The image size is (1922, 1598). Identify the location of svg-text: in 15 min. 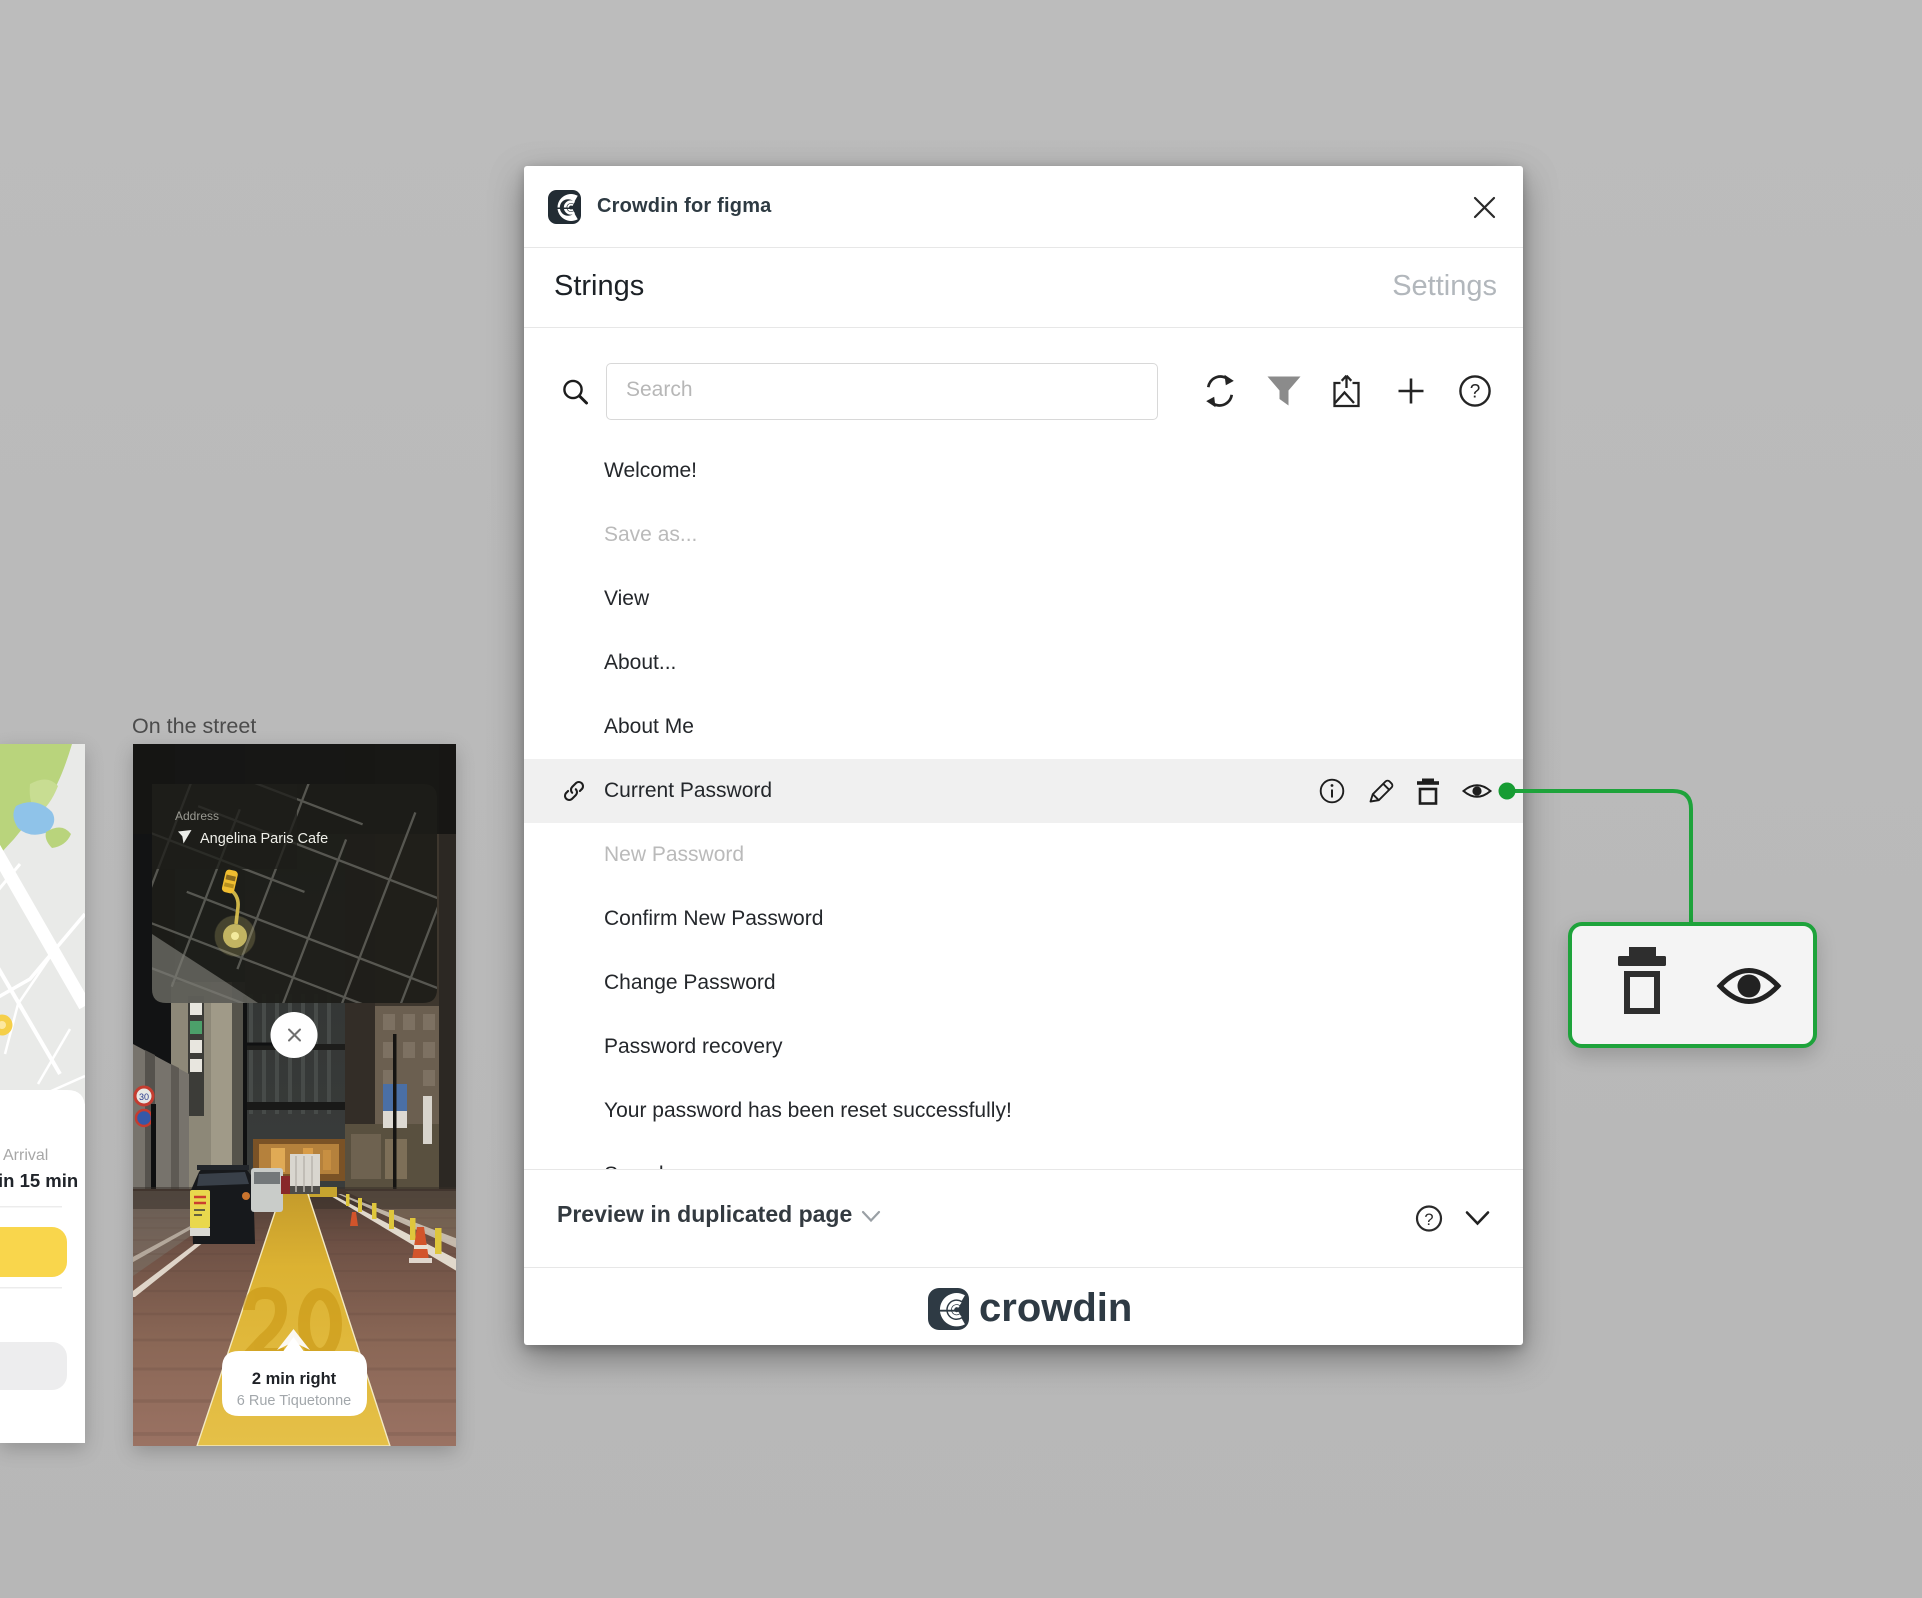
(39, 1180).